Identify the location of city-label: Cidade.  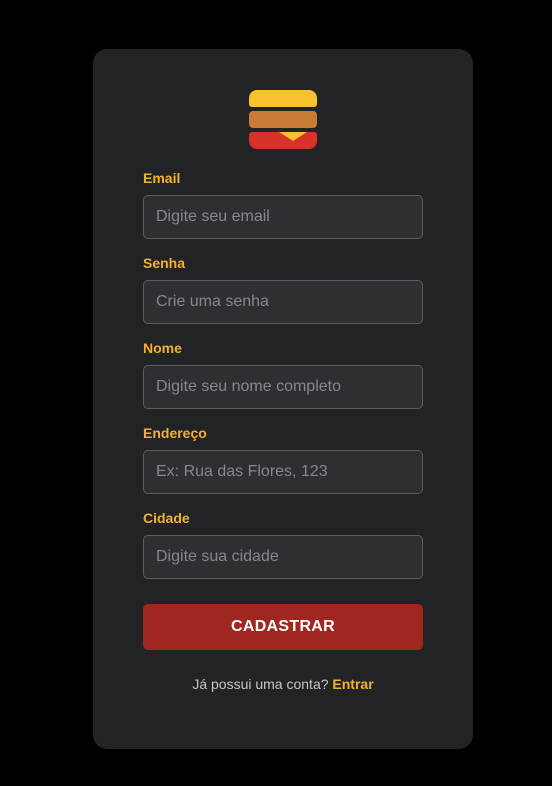
(166, 518).